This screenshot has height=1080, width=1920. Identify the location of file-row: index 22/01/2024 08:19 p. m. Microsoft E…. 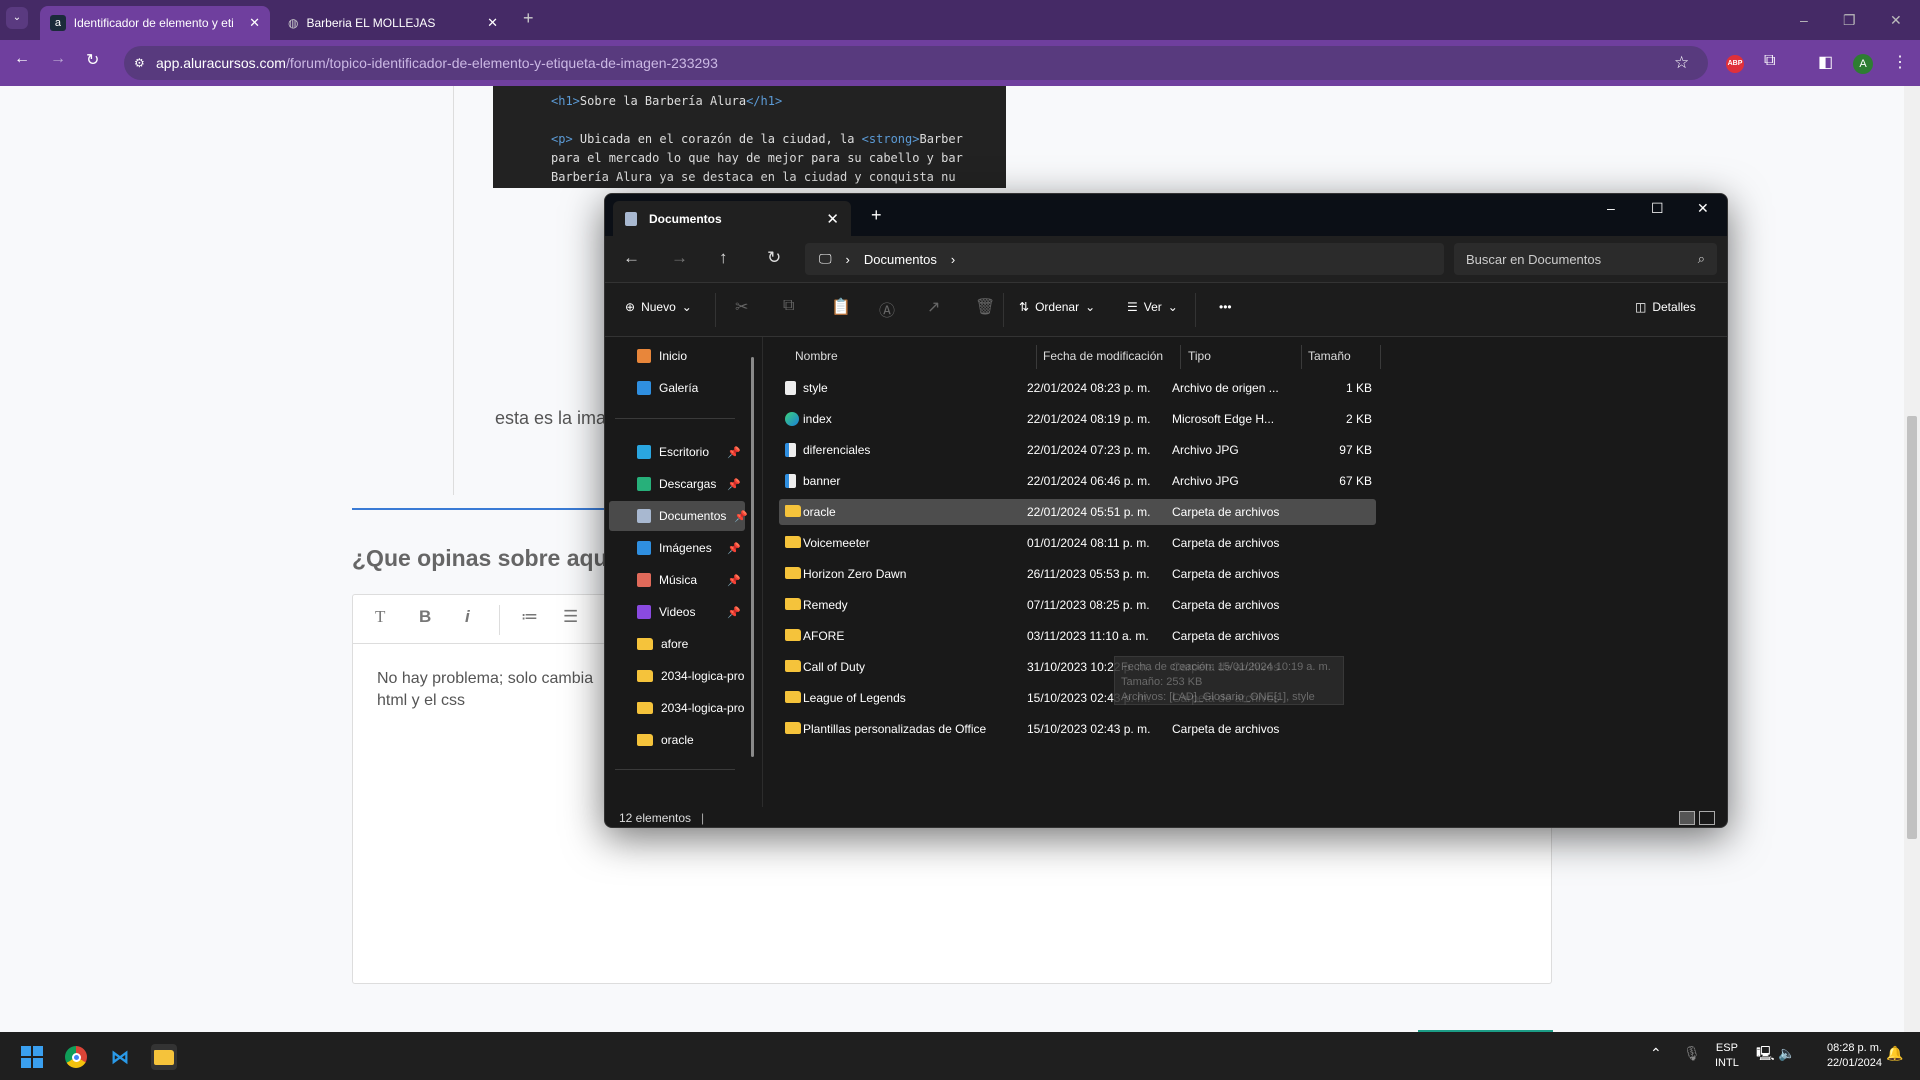
(1077, 419).